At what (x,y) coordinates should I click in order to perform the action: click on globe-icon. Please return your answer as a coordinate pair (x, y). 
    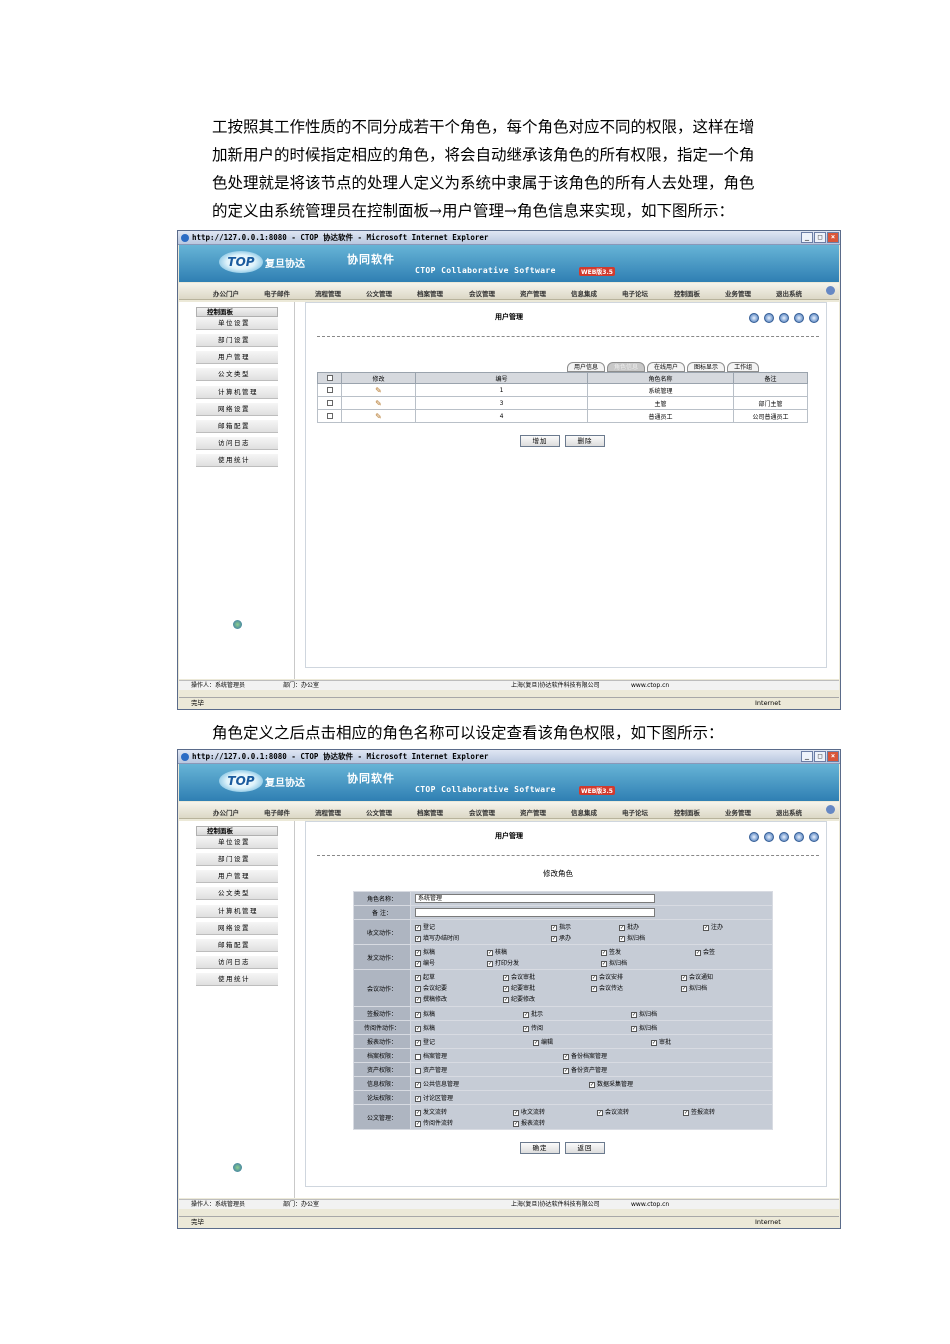
    Looking at the image, I should click on (769, 837).